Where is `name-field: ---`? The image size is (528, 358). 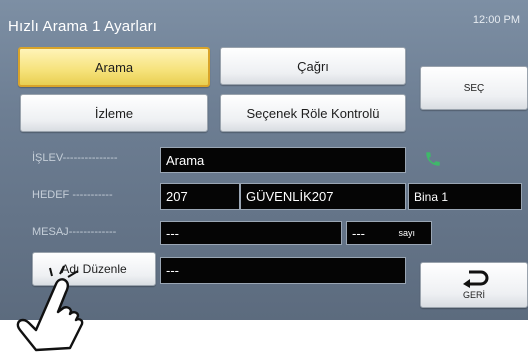
name-field: --- is located at coordinates (283, 270).